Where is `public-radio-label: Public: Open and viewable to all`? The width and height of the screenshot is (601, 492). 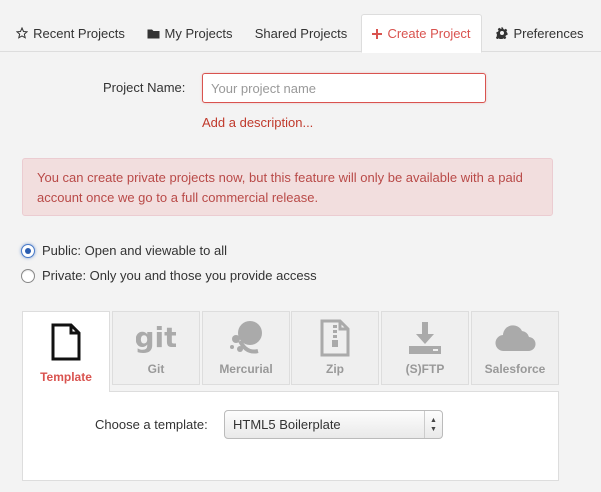 public-radio-label: Public: Open and viewable to all is located at coordinates (135, 250).